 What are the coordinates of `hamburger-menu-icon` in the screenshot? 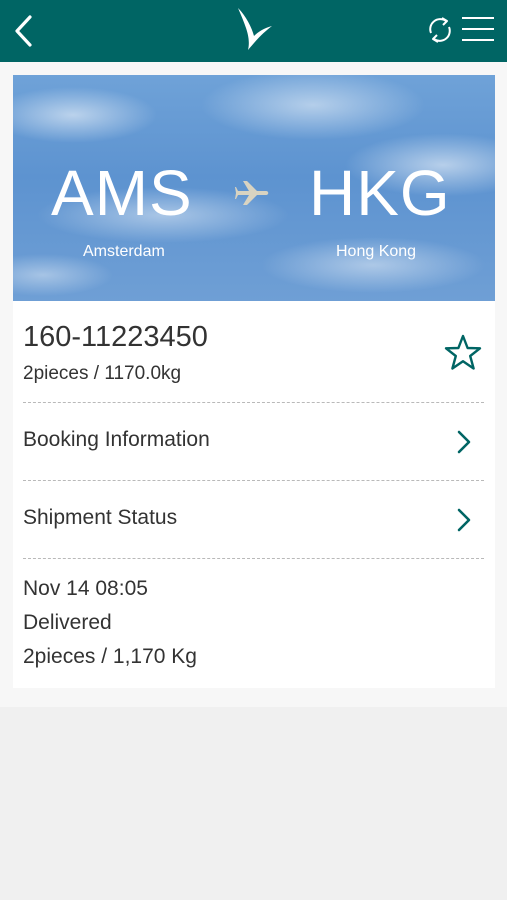 It's located at (478, 29).